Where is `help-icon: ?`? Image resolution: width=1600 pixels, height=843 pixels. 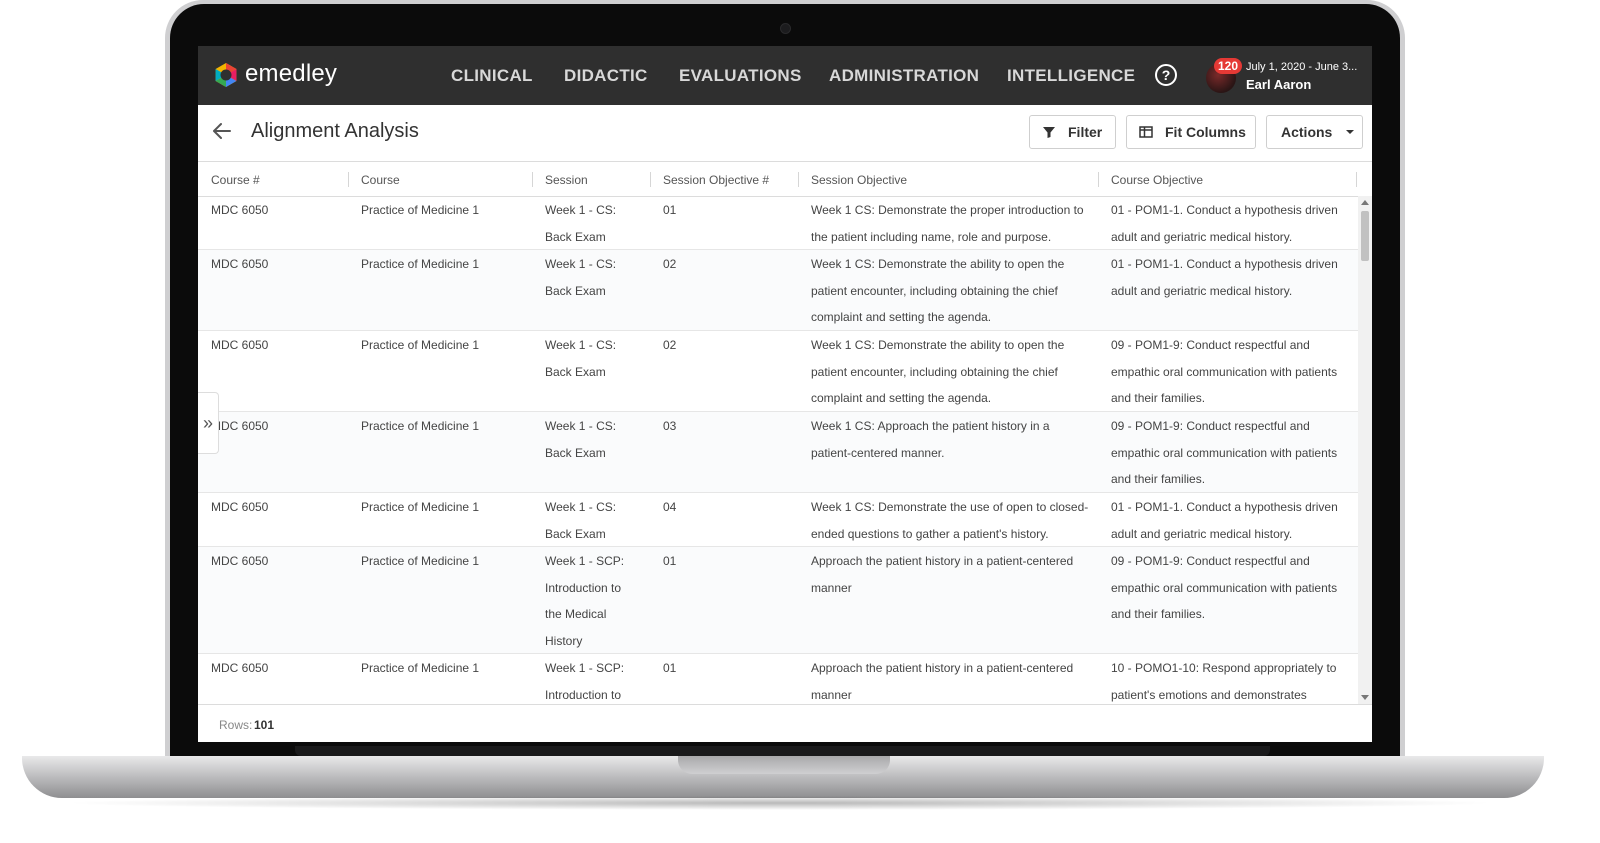 help-icon: ? is located at coordinates (1166, 75).